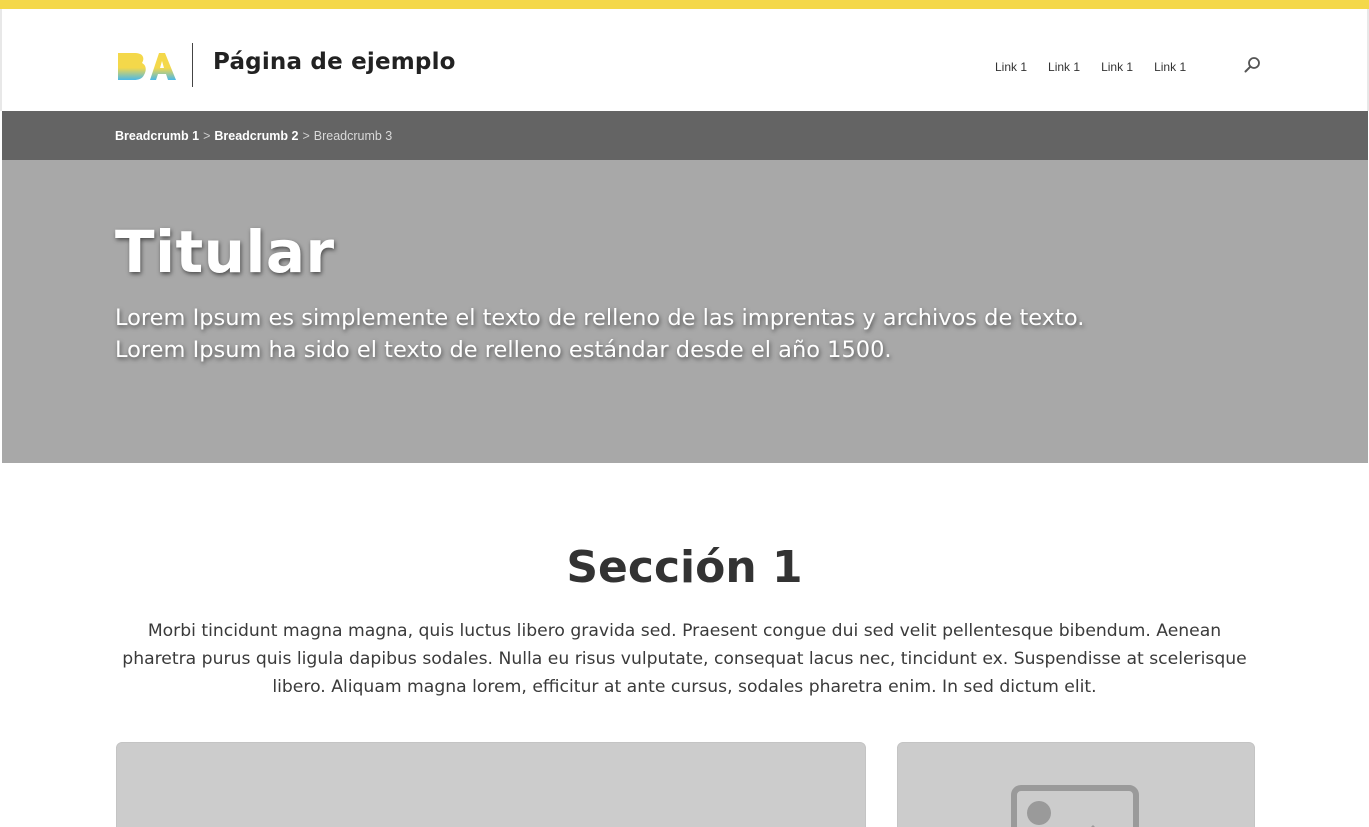  I want to click on nav-link-2: Link 1, so click(1064, 67).